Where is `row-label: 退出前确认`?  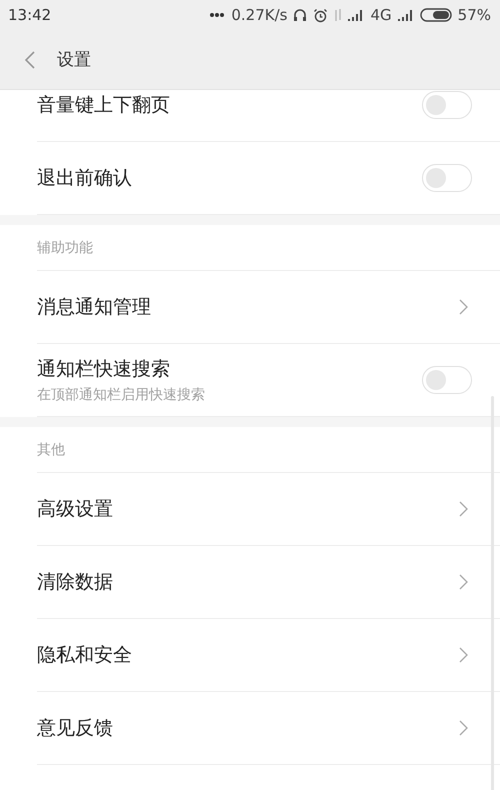
row-label: 退出前确认 is located at coordinates (84, 178).